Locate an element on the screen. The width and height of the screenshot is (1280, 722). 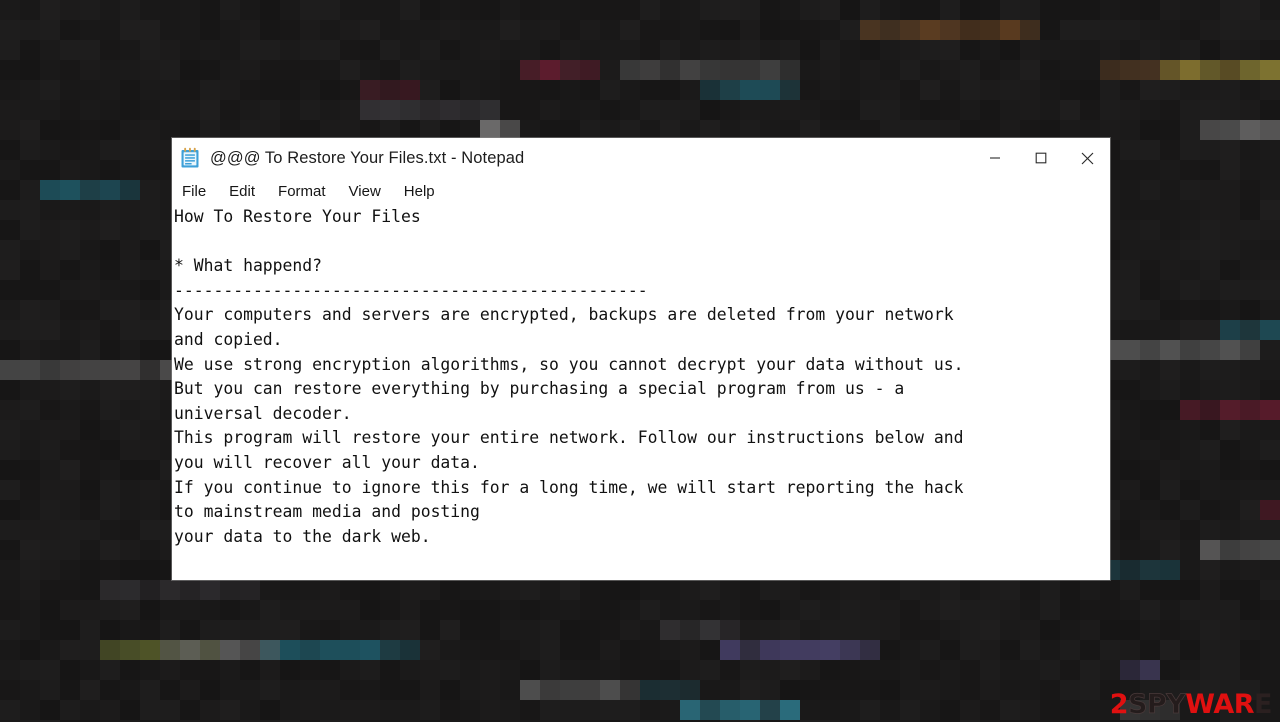
note-line: How To Restore Your Files is located at coordinates (297, 216).